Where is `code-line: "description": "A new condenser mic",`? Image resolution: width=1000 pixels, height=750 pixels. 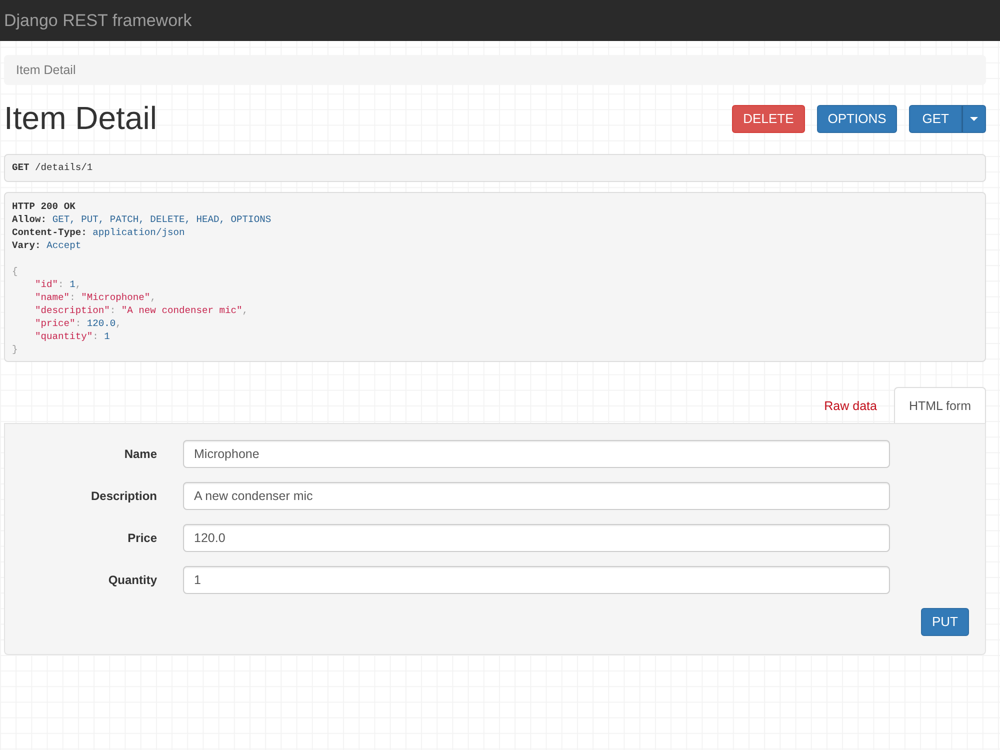 code-line: "description": "A new condenser mic", is located at coordinates (142, 310).